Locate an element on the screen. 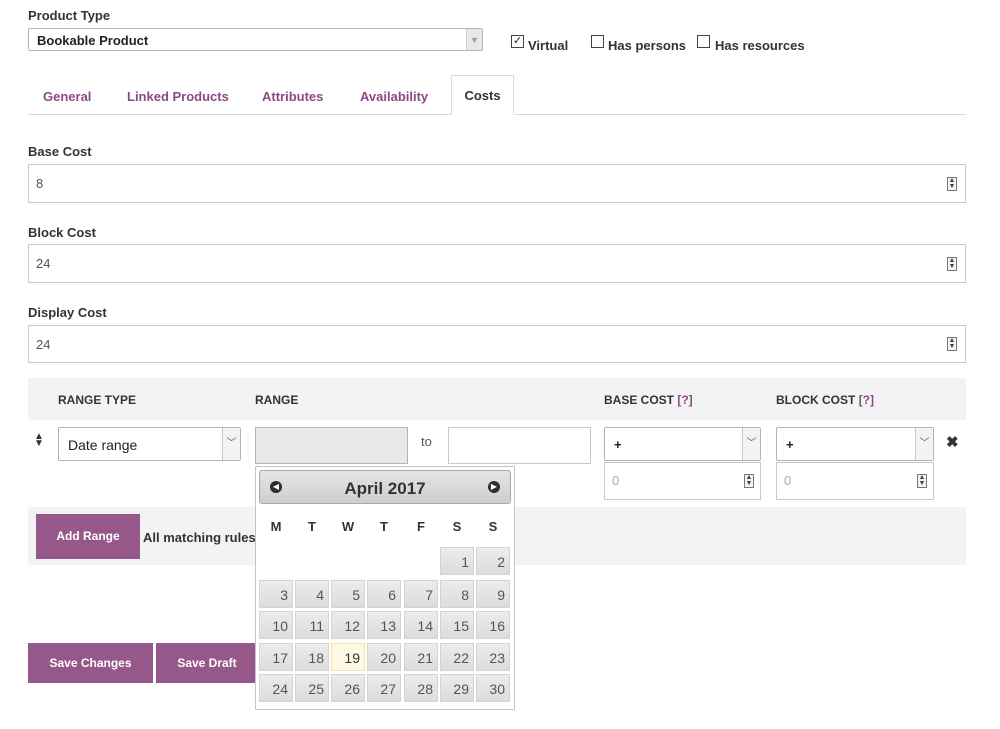  weekday-header: W is located at coordinates (348, 526).